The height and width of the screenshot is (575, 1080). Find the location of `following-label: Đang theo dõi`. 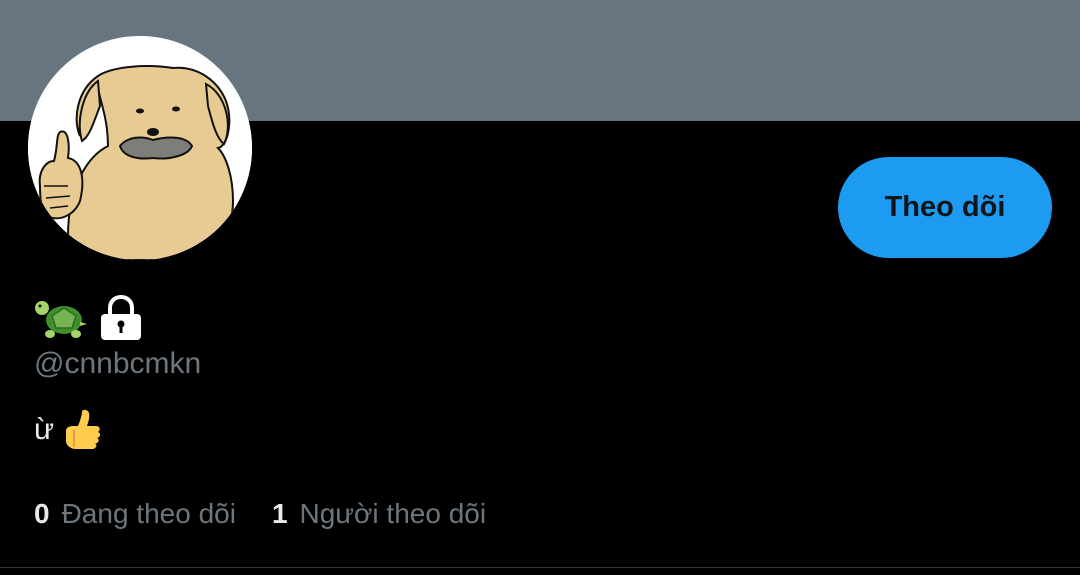

following-label: Đang theo dõi is located at coordinates (148, 513).